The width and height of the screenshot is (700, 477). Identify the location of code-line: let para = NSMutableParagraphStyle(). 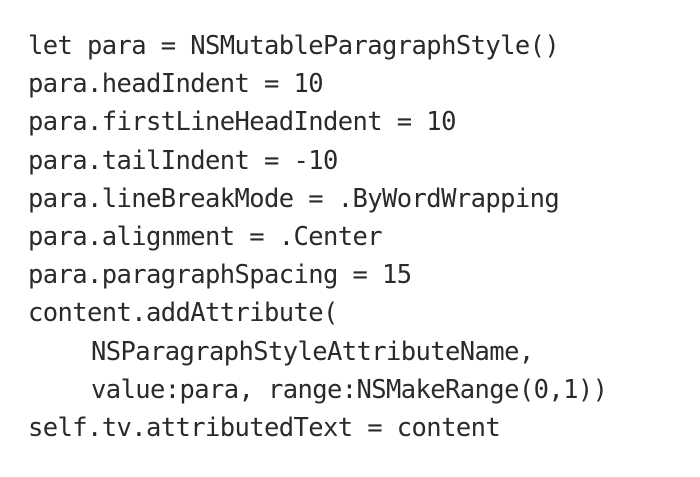
(294, 46).